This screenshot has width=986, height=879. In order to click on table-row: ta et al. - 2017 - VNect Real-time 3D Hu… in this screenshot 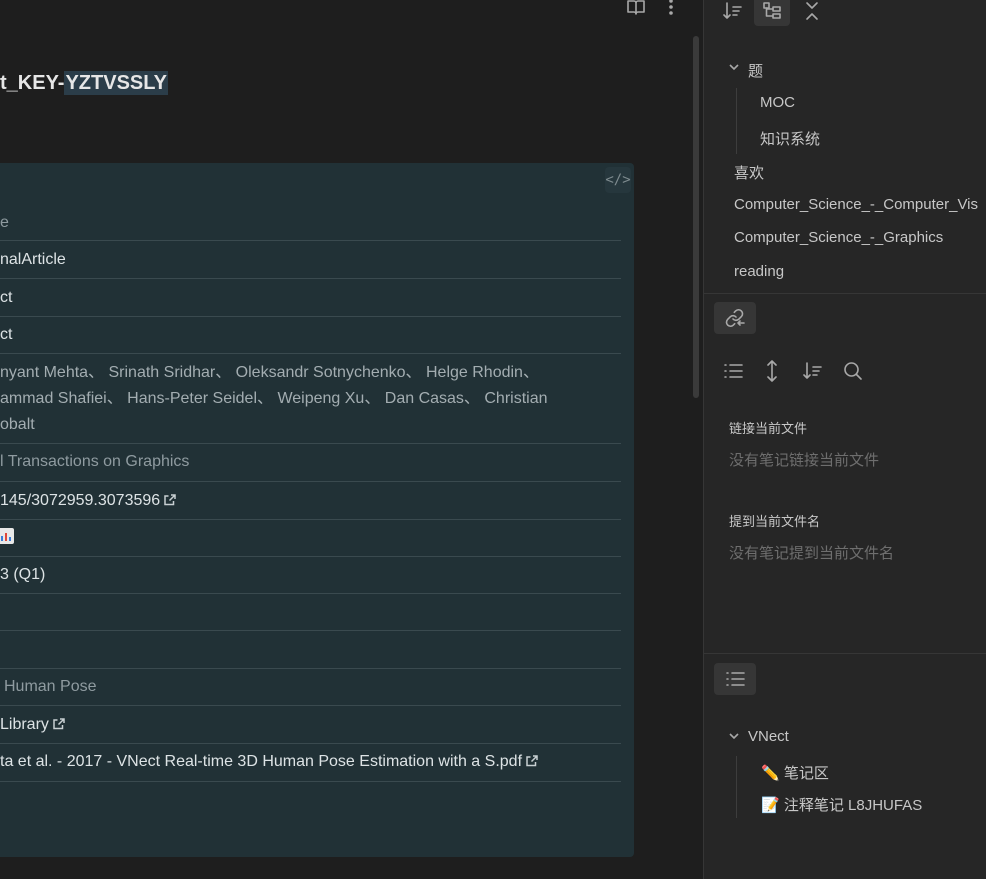, I will do `click(310, 763)`.